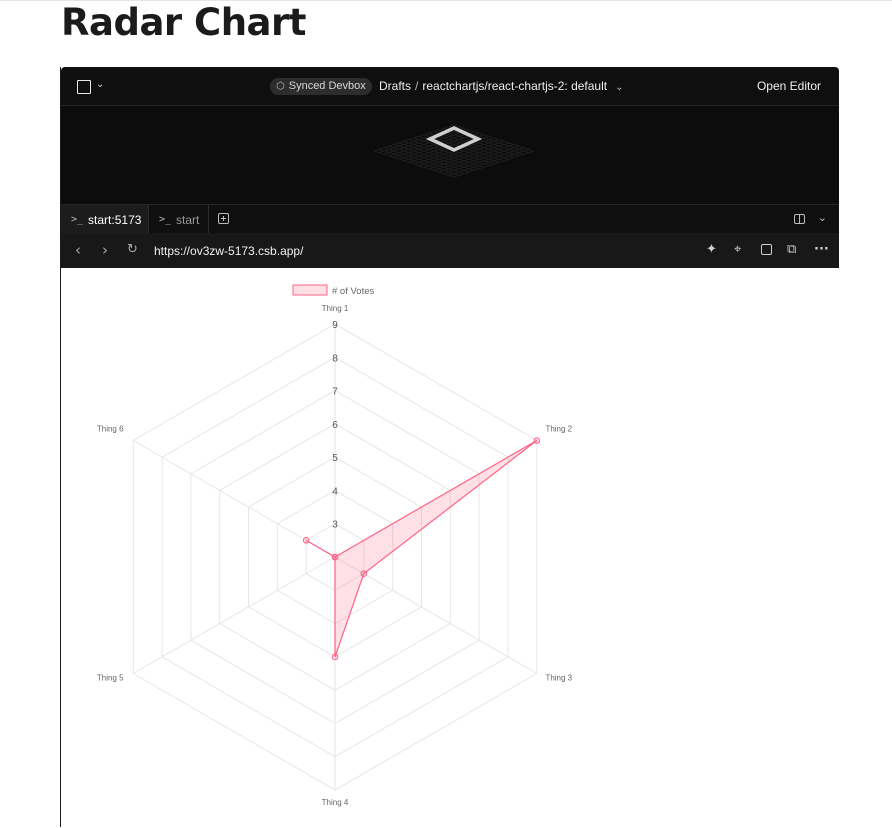 The width and height of the screenshot is (892, 828). Describe the element at coordinates (335, 458) in the screenshot. I see `radar-tick-label: 5` at that location.